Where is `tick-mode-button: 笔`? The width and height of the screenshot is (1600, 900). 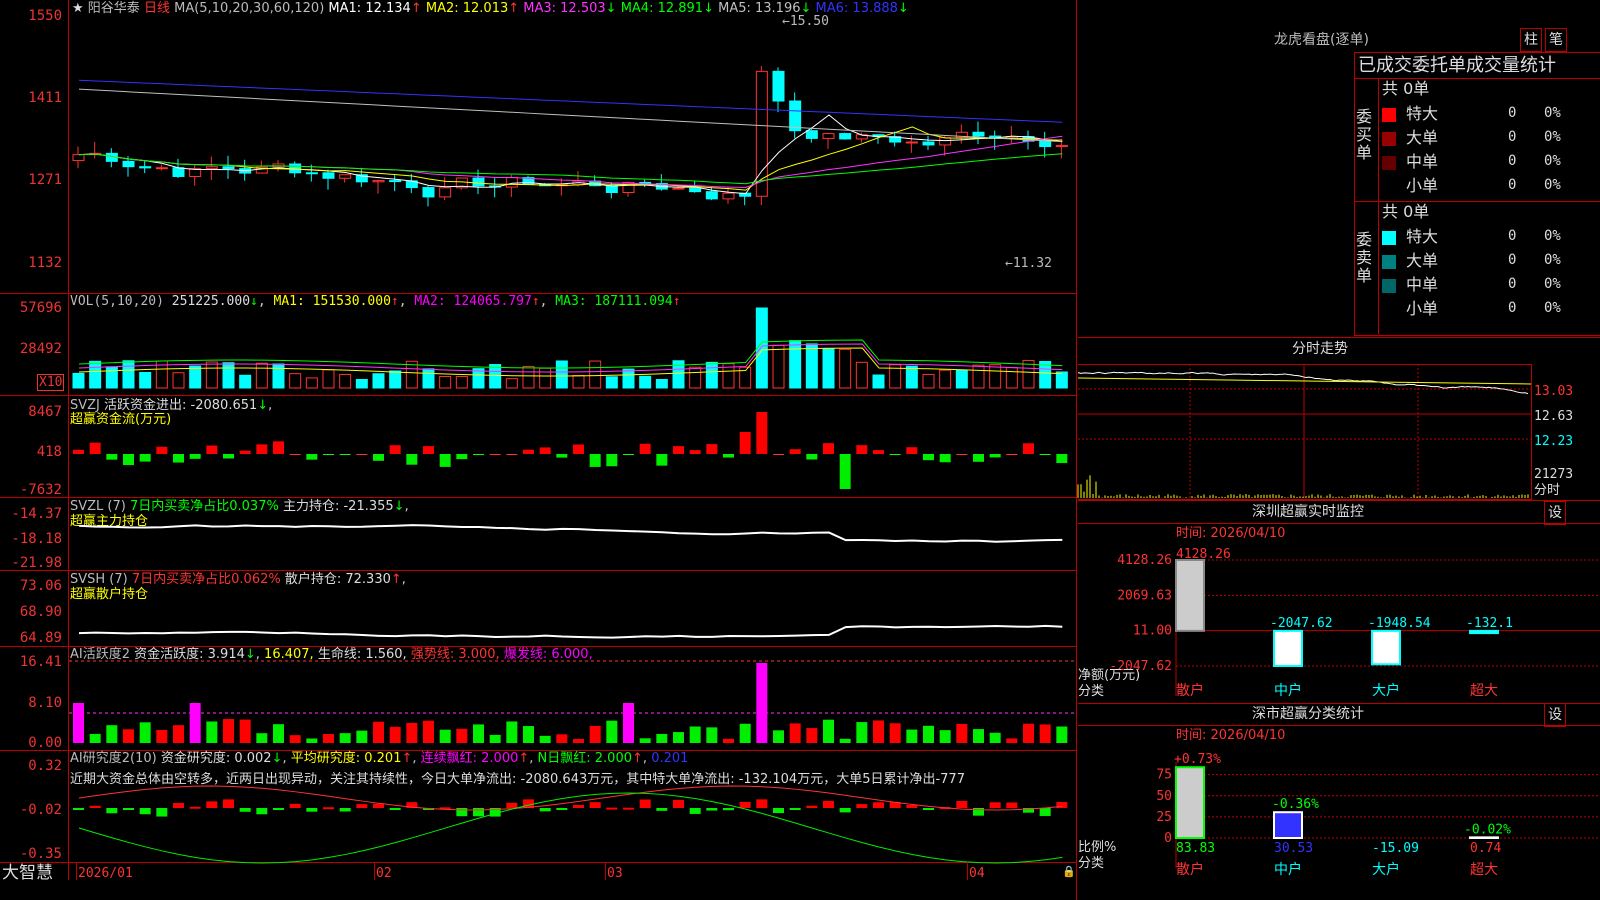 tick-mode-button: 笔 is located at coordinates (1556, 40).